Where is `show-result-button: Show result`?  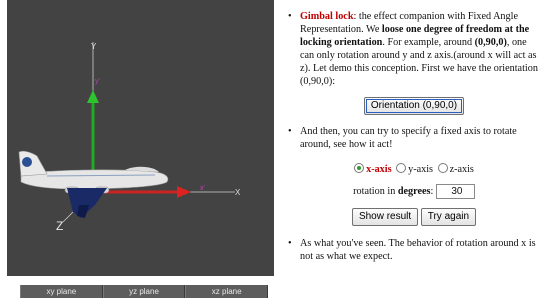
show-result-button: Show result is located at coordinates (385, 217).